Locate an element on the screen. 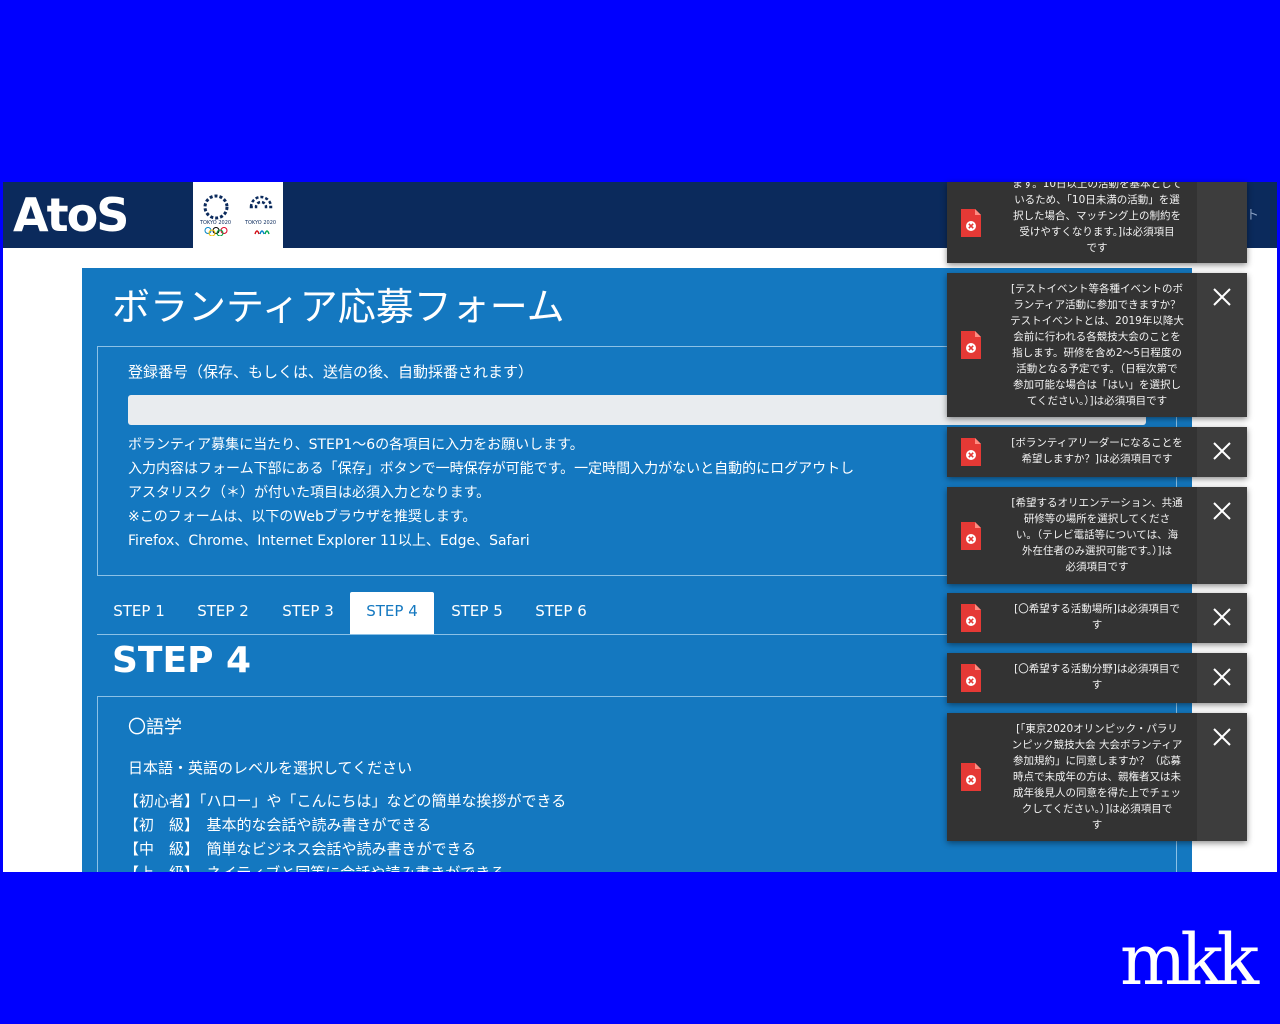 This screenshot has width=1280, height=1024. toast-message-line: 択した場合、マッチング上の制約を is located at coordinates (1097, 216).